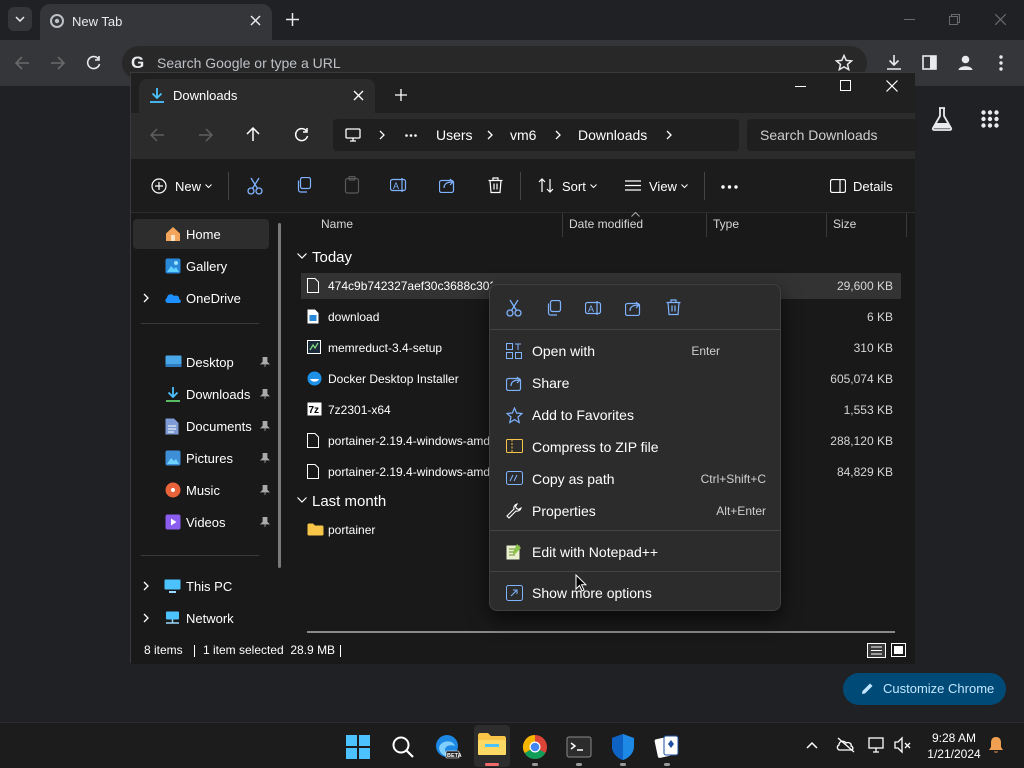 This screenshot has width=1024, height=768. Describe the element at coordinates (845, 85) in the screenshot. I see `maximize-icon` at that location.